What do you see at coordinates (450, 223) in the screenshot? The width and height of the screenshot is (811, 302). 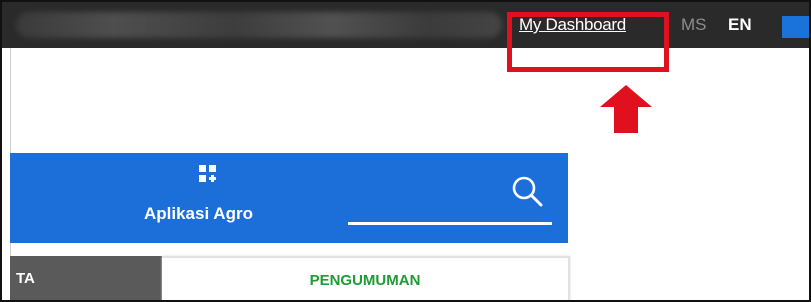 I see `search-input` at bounding box center [450, 223].